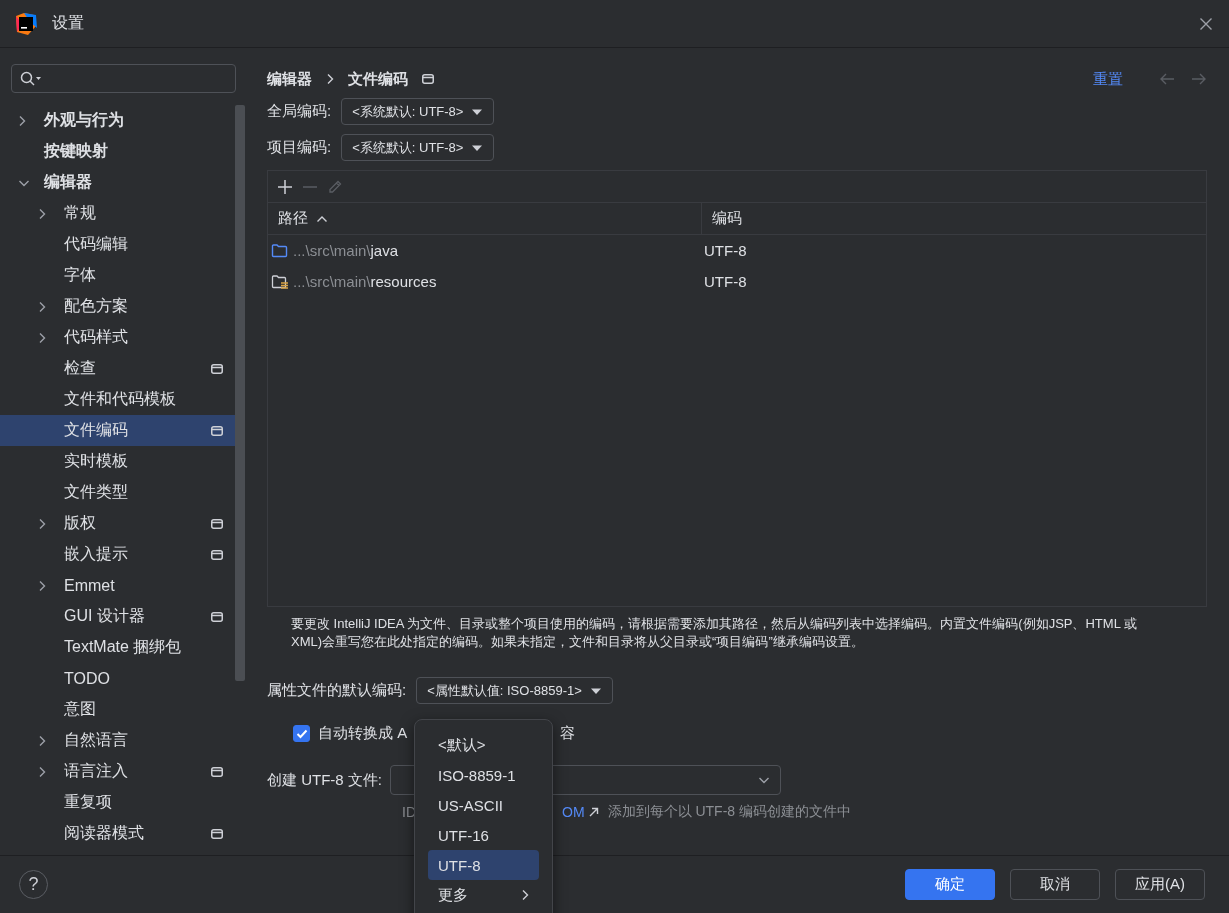 The width and height of the screenshot is (1229, 913). I want to click on tree-item: Emmet, so click(117, 585).